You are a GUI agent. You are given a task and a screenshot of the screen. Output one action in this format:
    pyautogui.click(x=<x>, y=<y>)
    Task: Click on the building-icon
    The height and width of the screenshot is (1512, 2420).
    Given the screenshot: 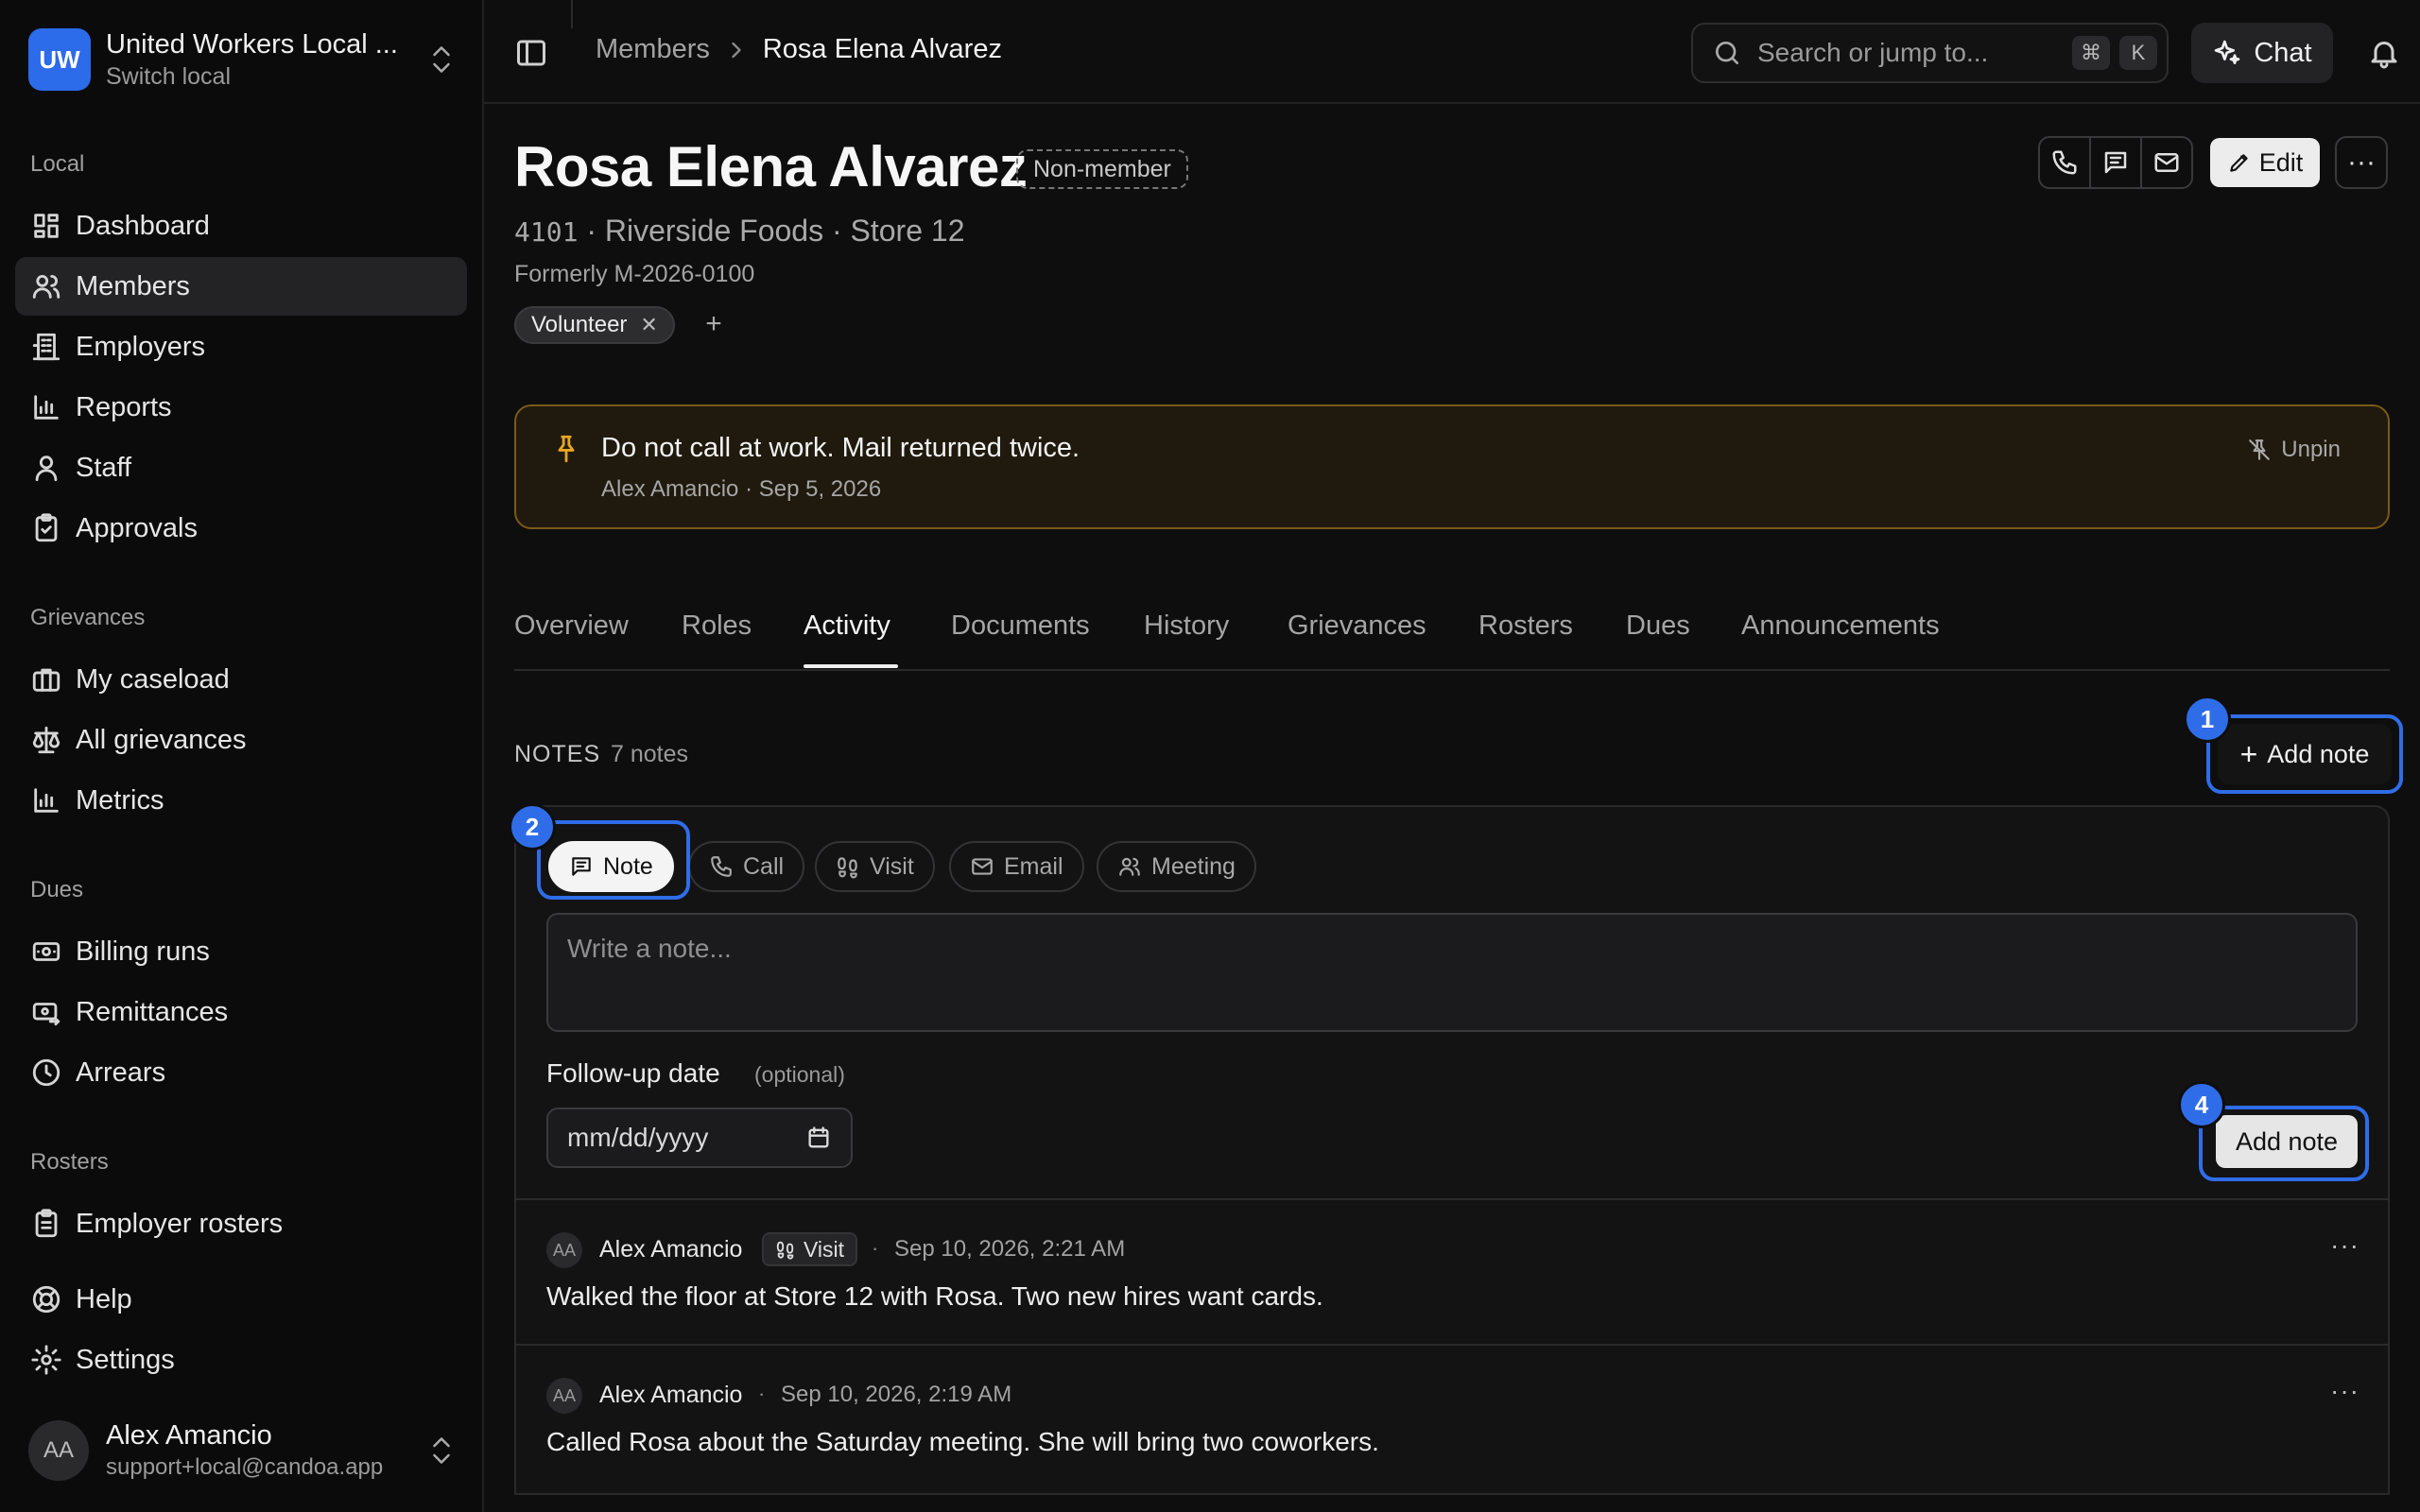 What is the action you would take?
    pyautogui.click(x=46, y=347)
    